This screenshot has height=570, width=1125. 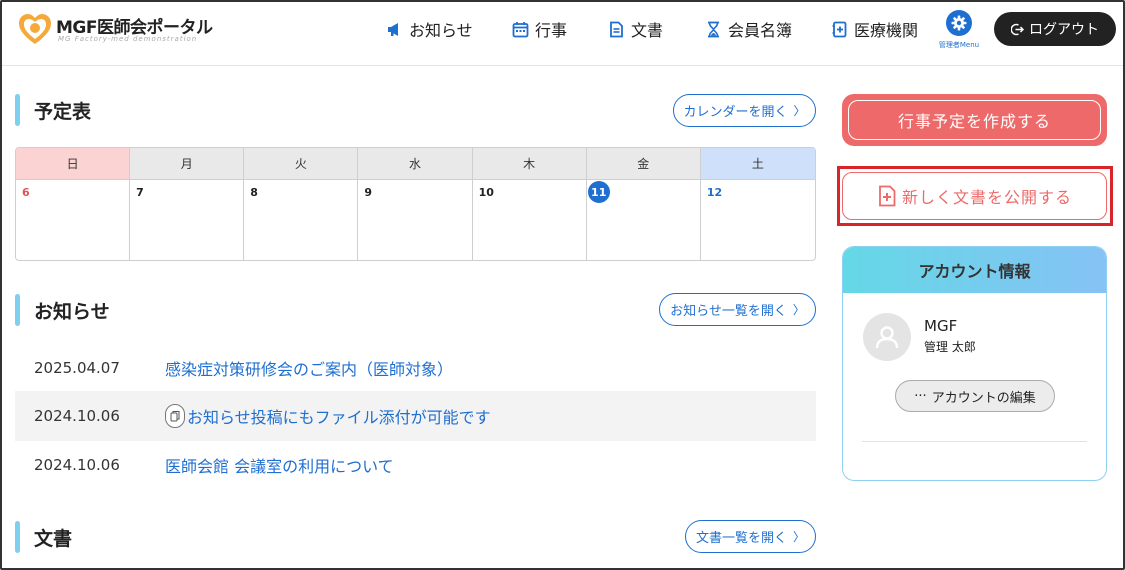 What do you see at coordinates (983, 398) in the screenshot?
I see `edit-account-label: アカウントの編集` at bounding box center [983, 398].